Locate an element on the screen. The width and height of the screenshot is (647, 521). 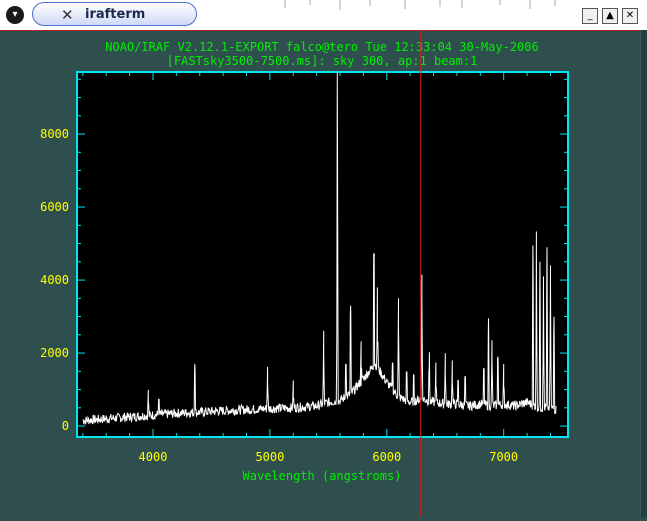
x-logo-icon: ✕ is located at coordinates (67, 15).